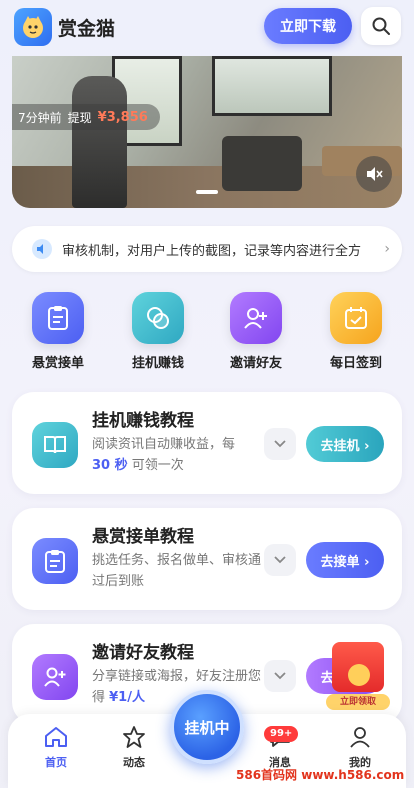 The height and width of the screenshot is (788, 414). I want to click on download-button: 立即下载, so click(308, 26).